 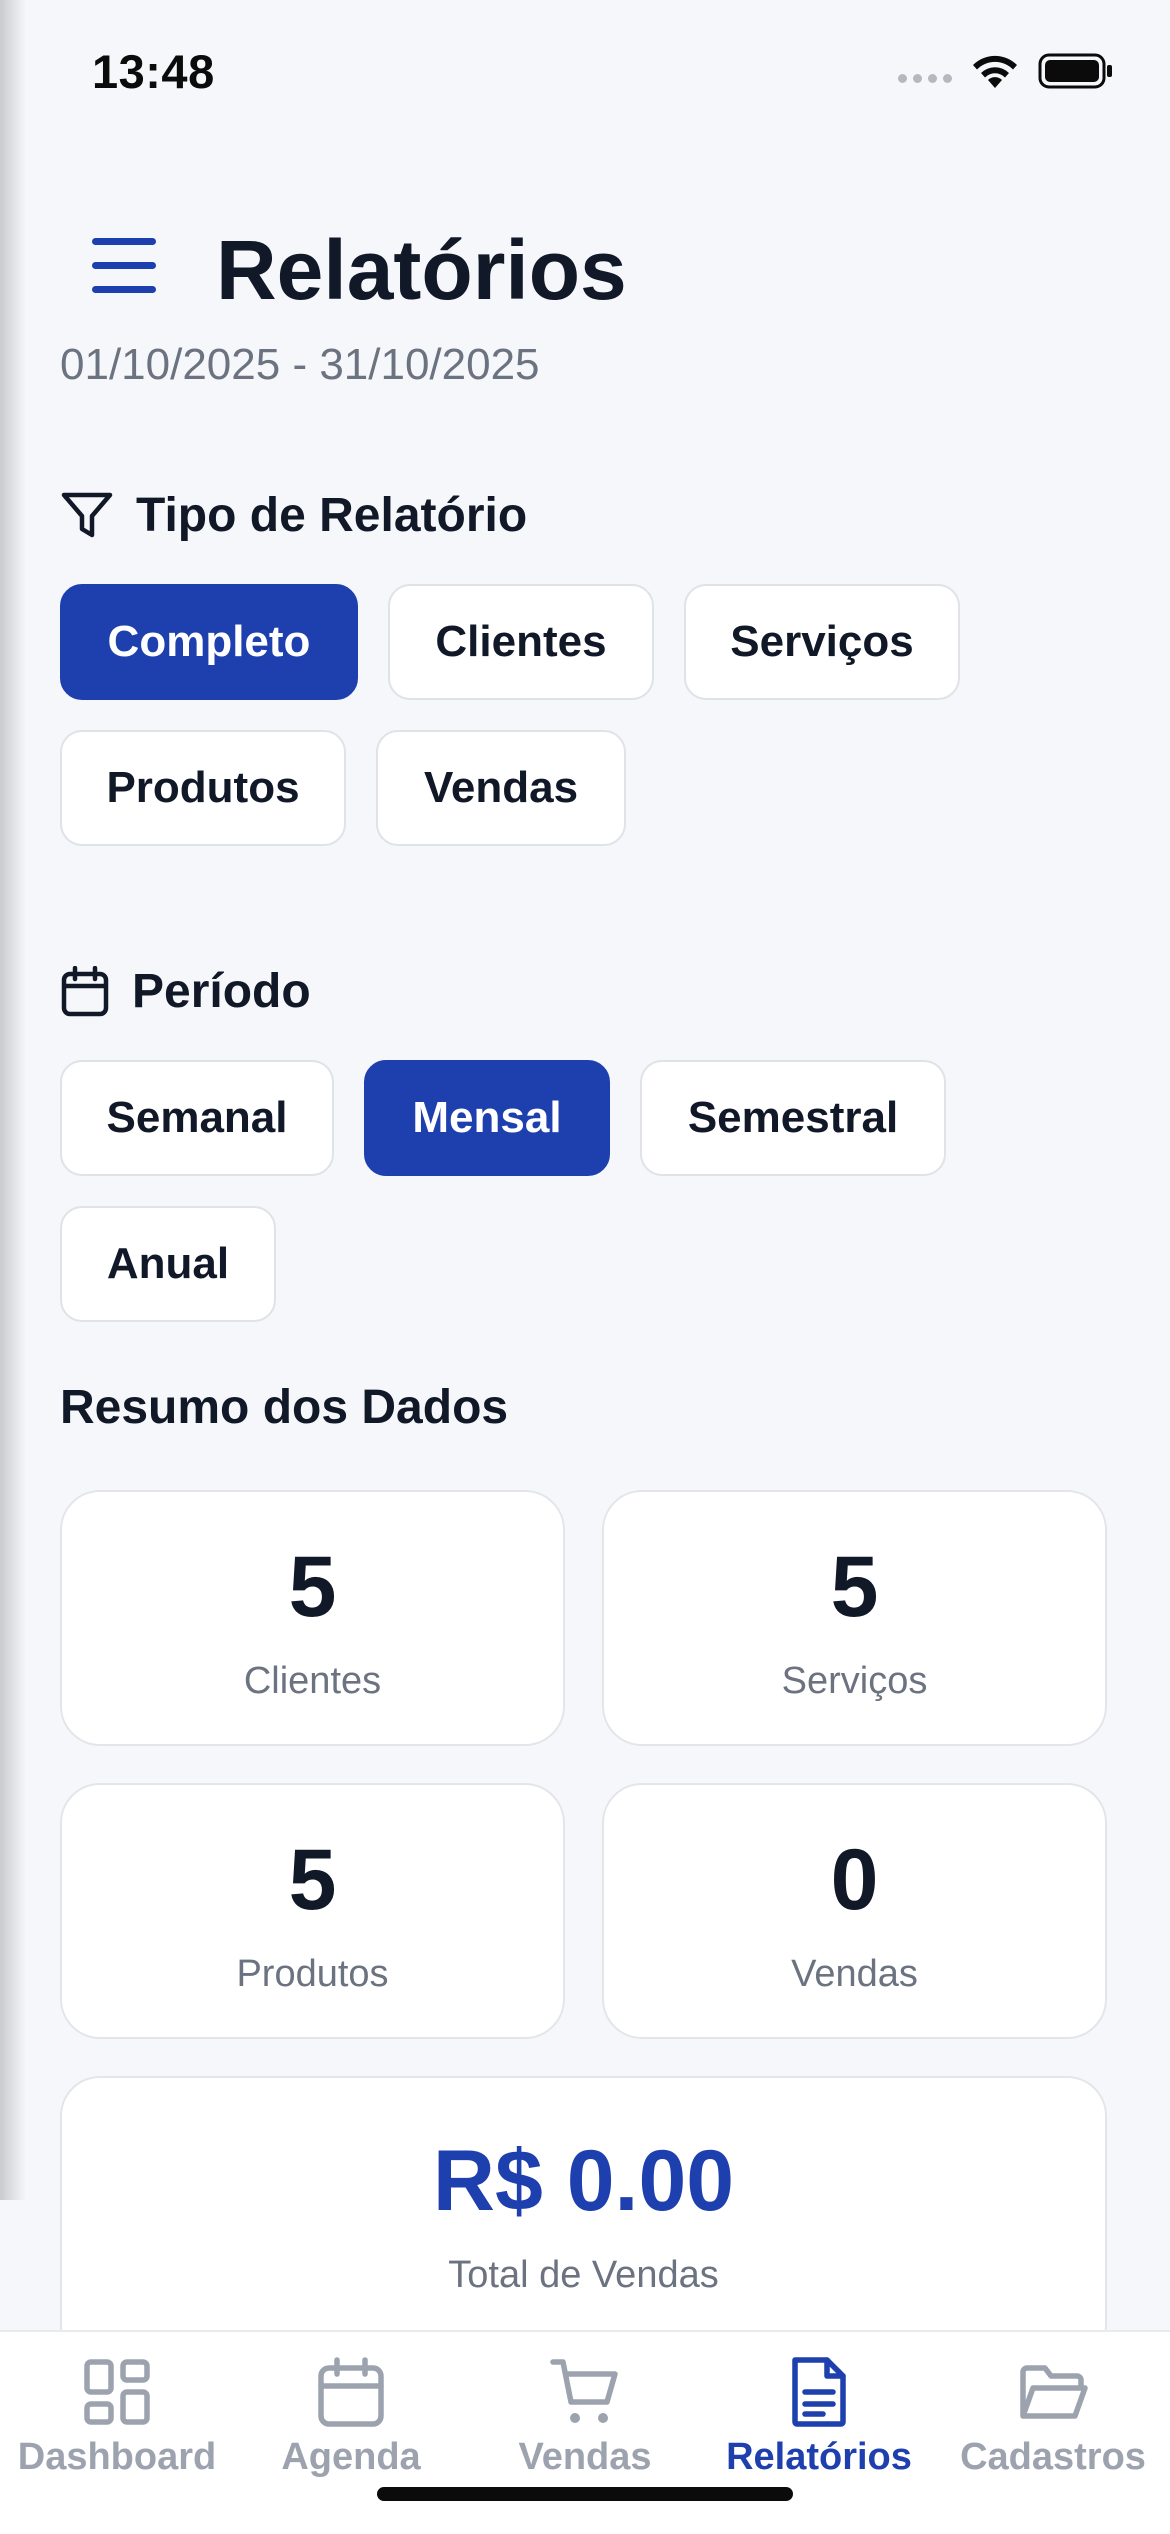 I want to click on tab-agenda: Agenda, so click(x=351, y=2417).